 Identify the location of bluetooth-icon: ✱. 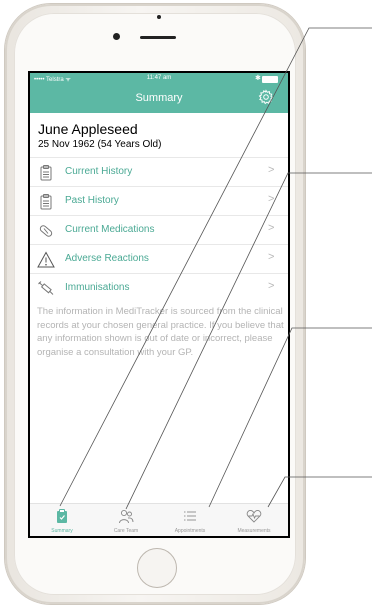
(258, 78).